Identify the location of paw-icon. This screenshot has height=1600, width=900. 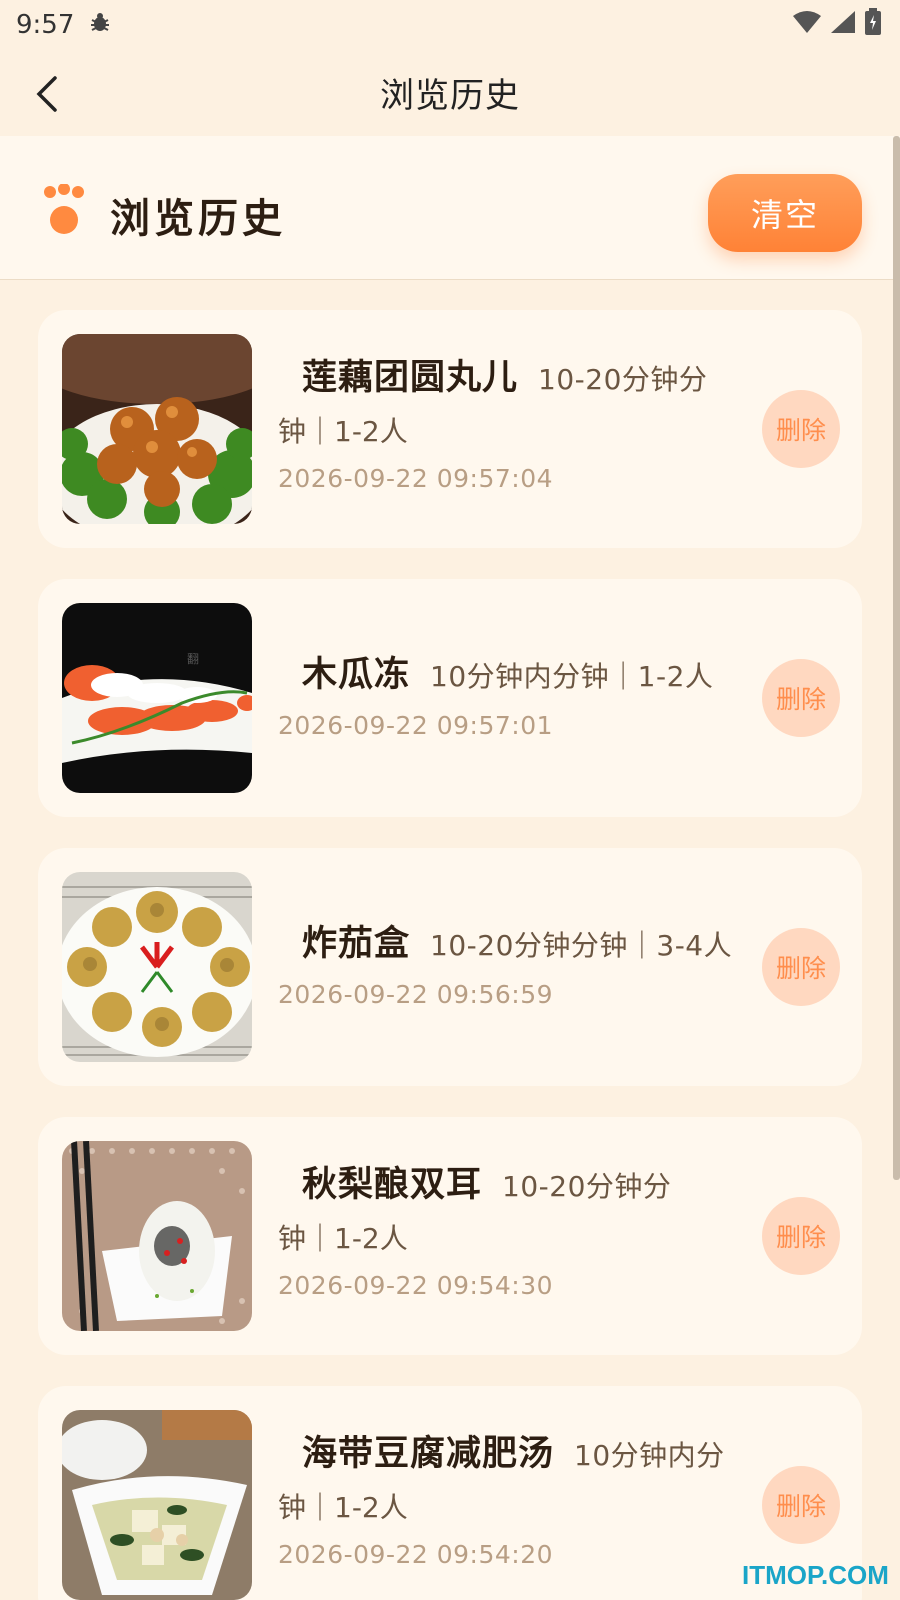
(64, 209).